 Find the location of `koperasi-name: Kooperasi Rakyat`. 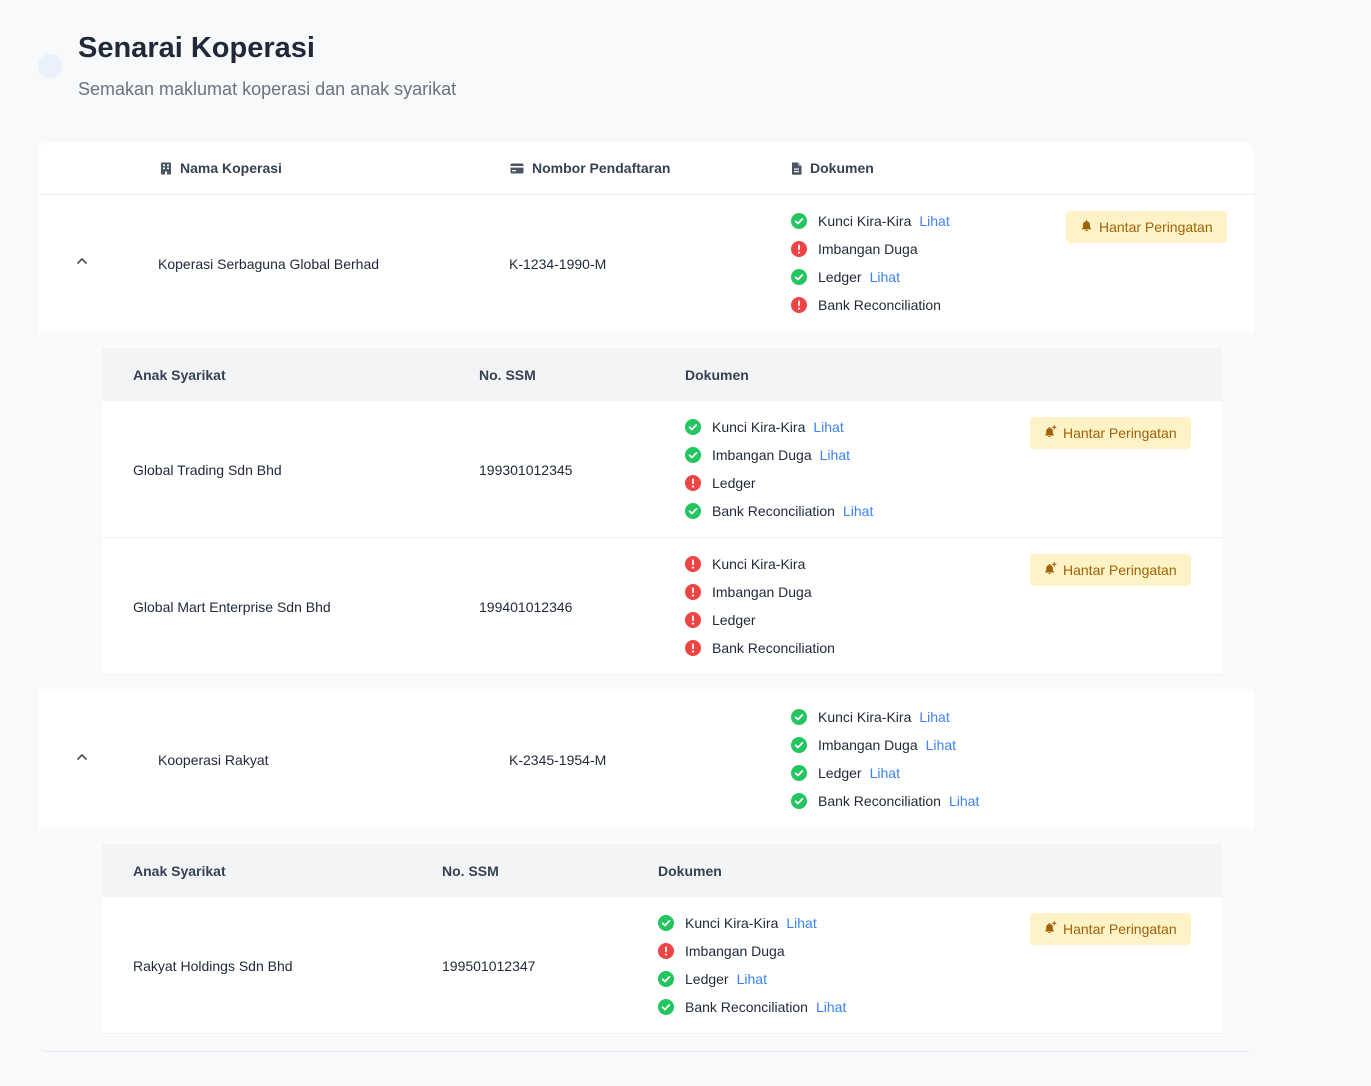

koperasi-name: Kooperasi Rakyat is located at coordinates (213, 760).